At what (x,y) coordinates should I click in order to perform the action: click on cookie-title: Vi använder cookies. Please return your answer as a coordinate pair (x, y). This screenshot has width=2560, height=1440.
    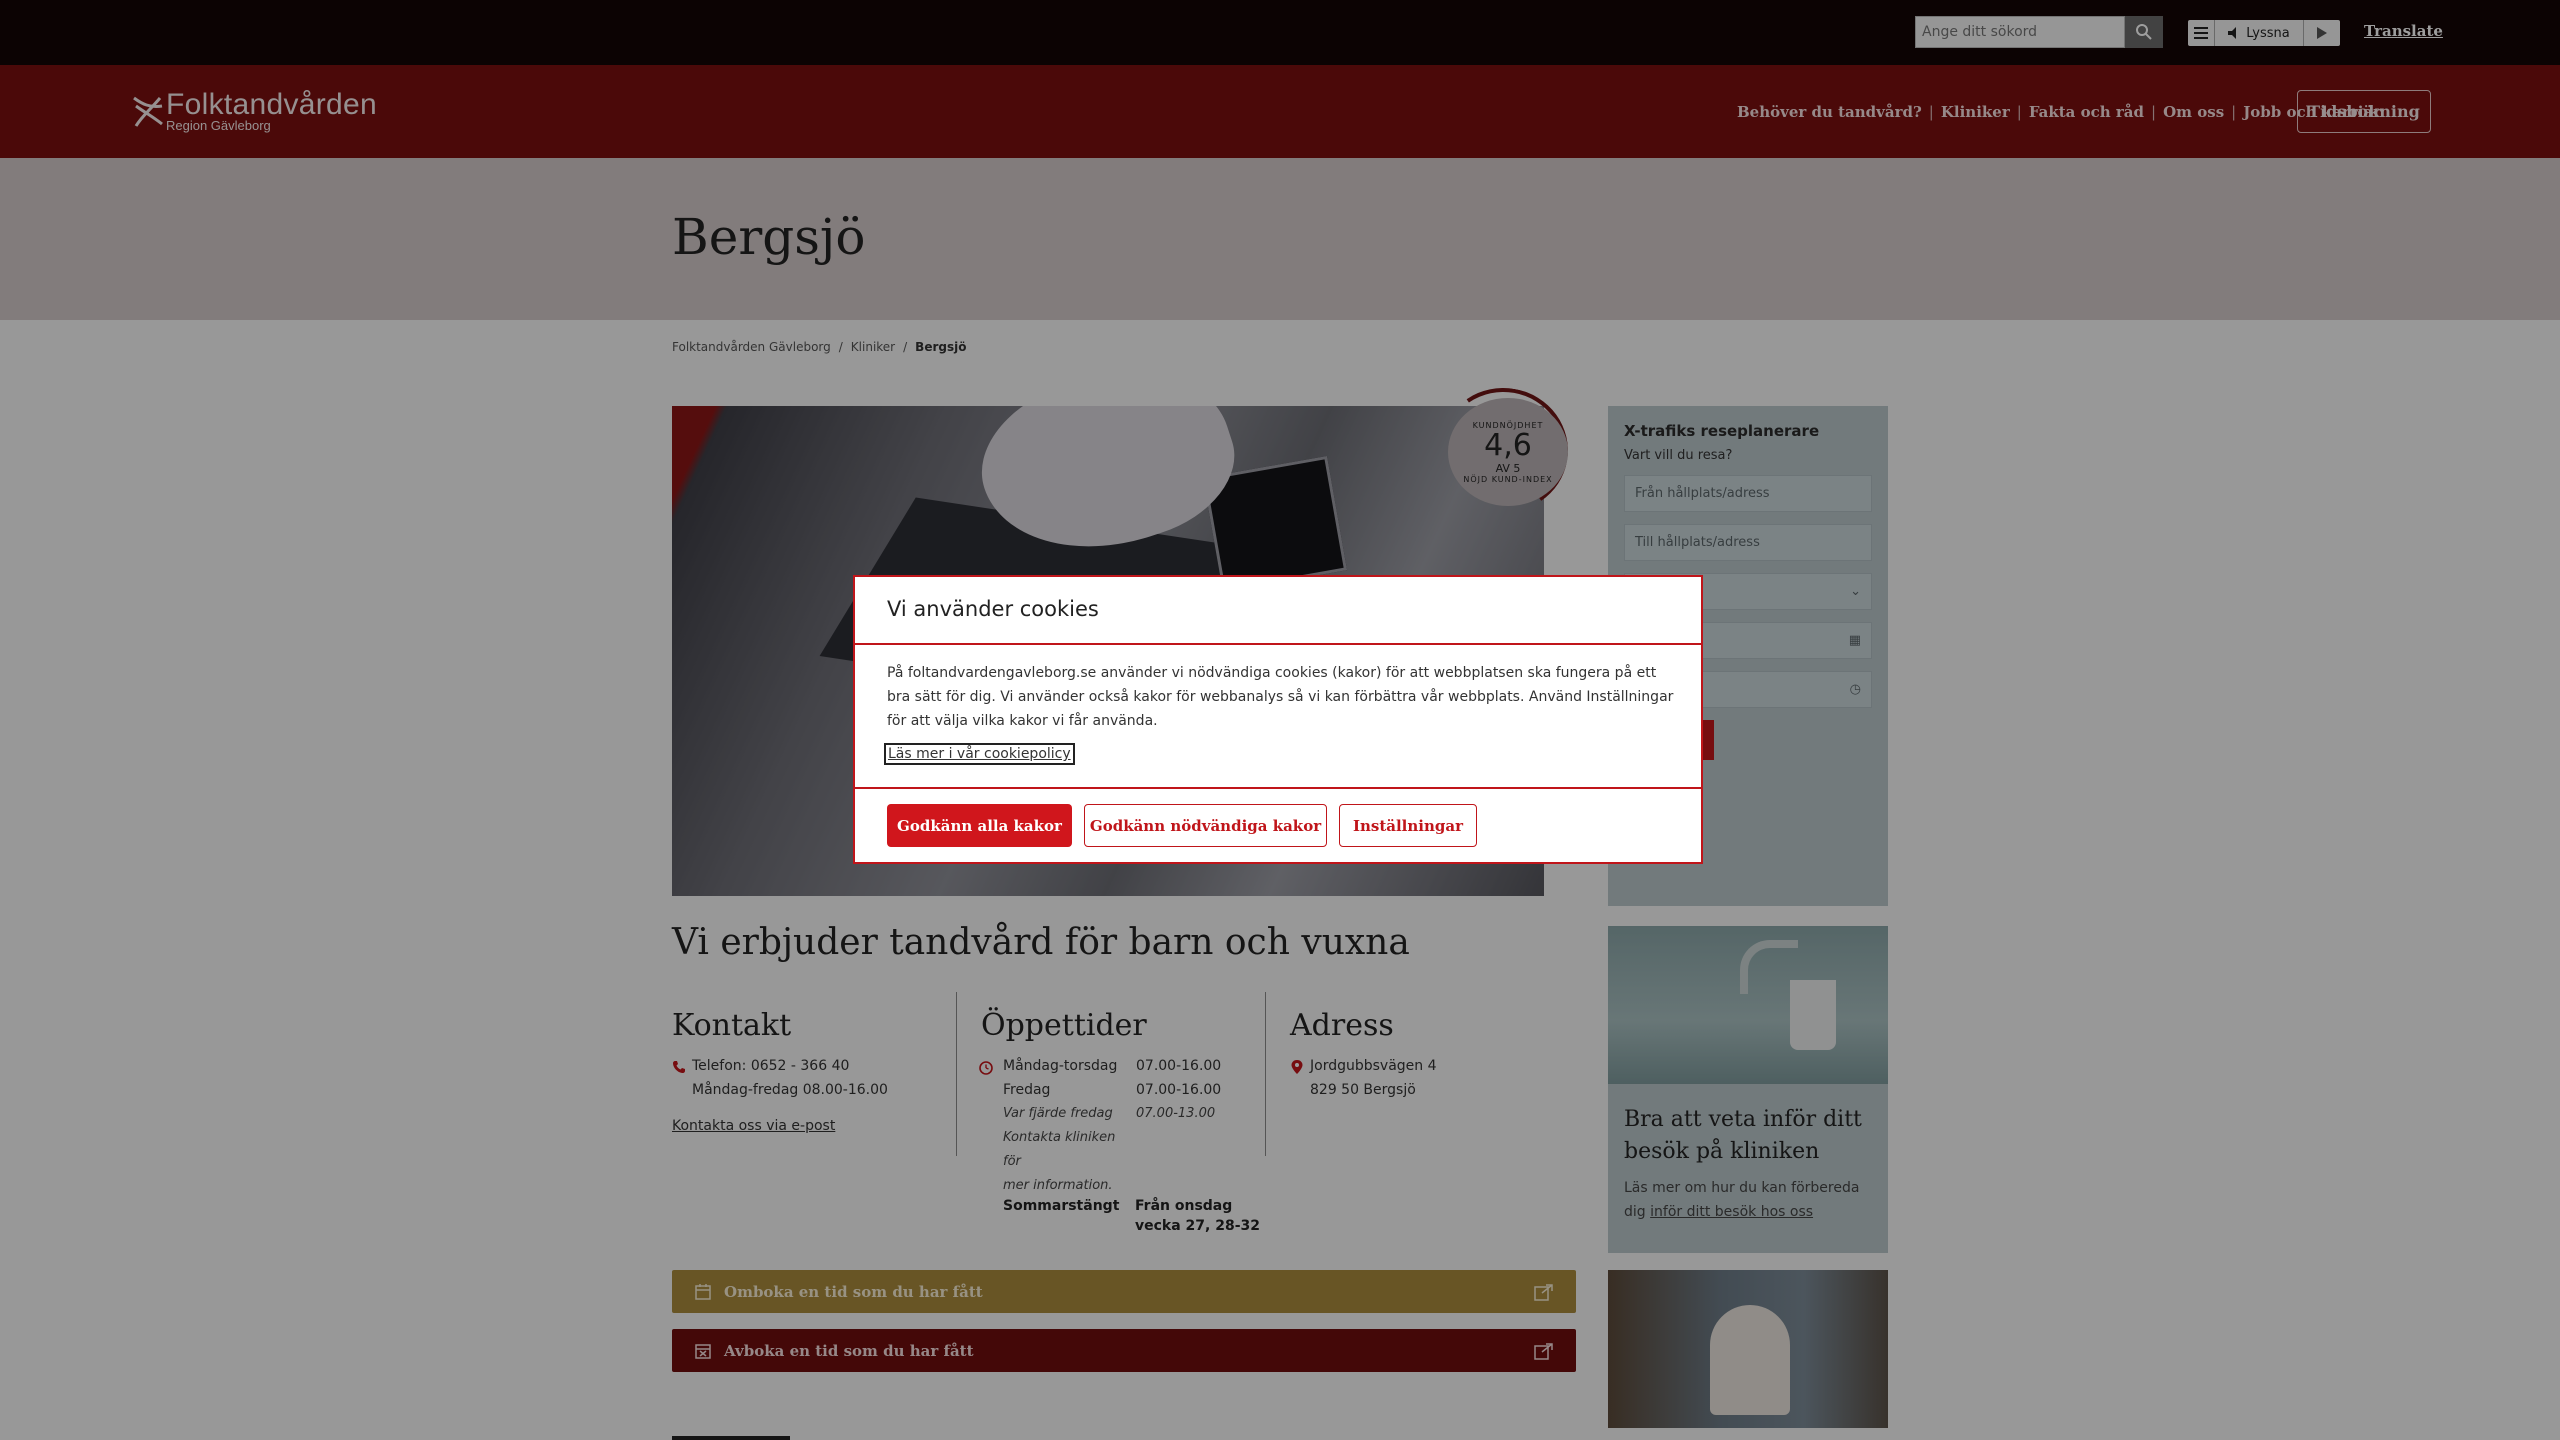
    Looking at the image, I should click on (993, 609).